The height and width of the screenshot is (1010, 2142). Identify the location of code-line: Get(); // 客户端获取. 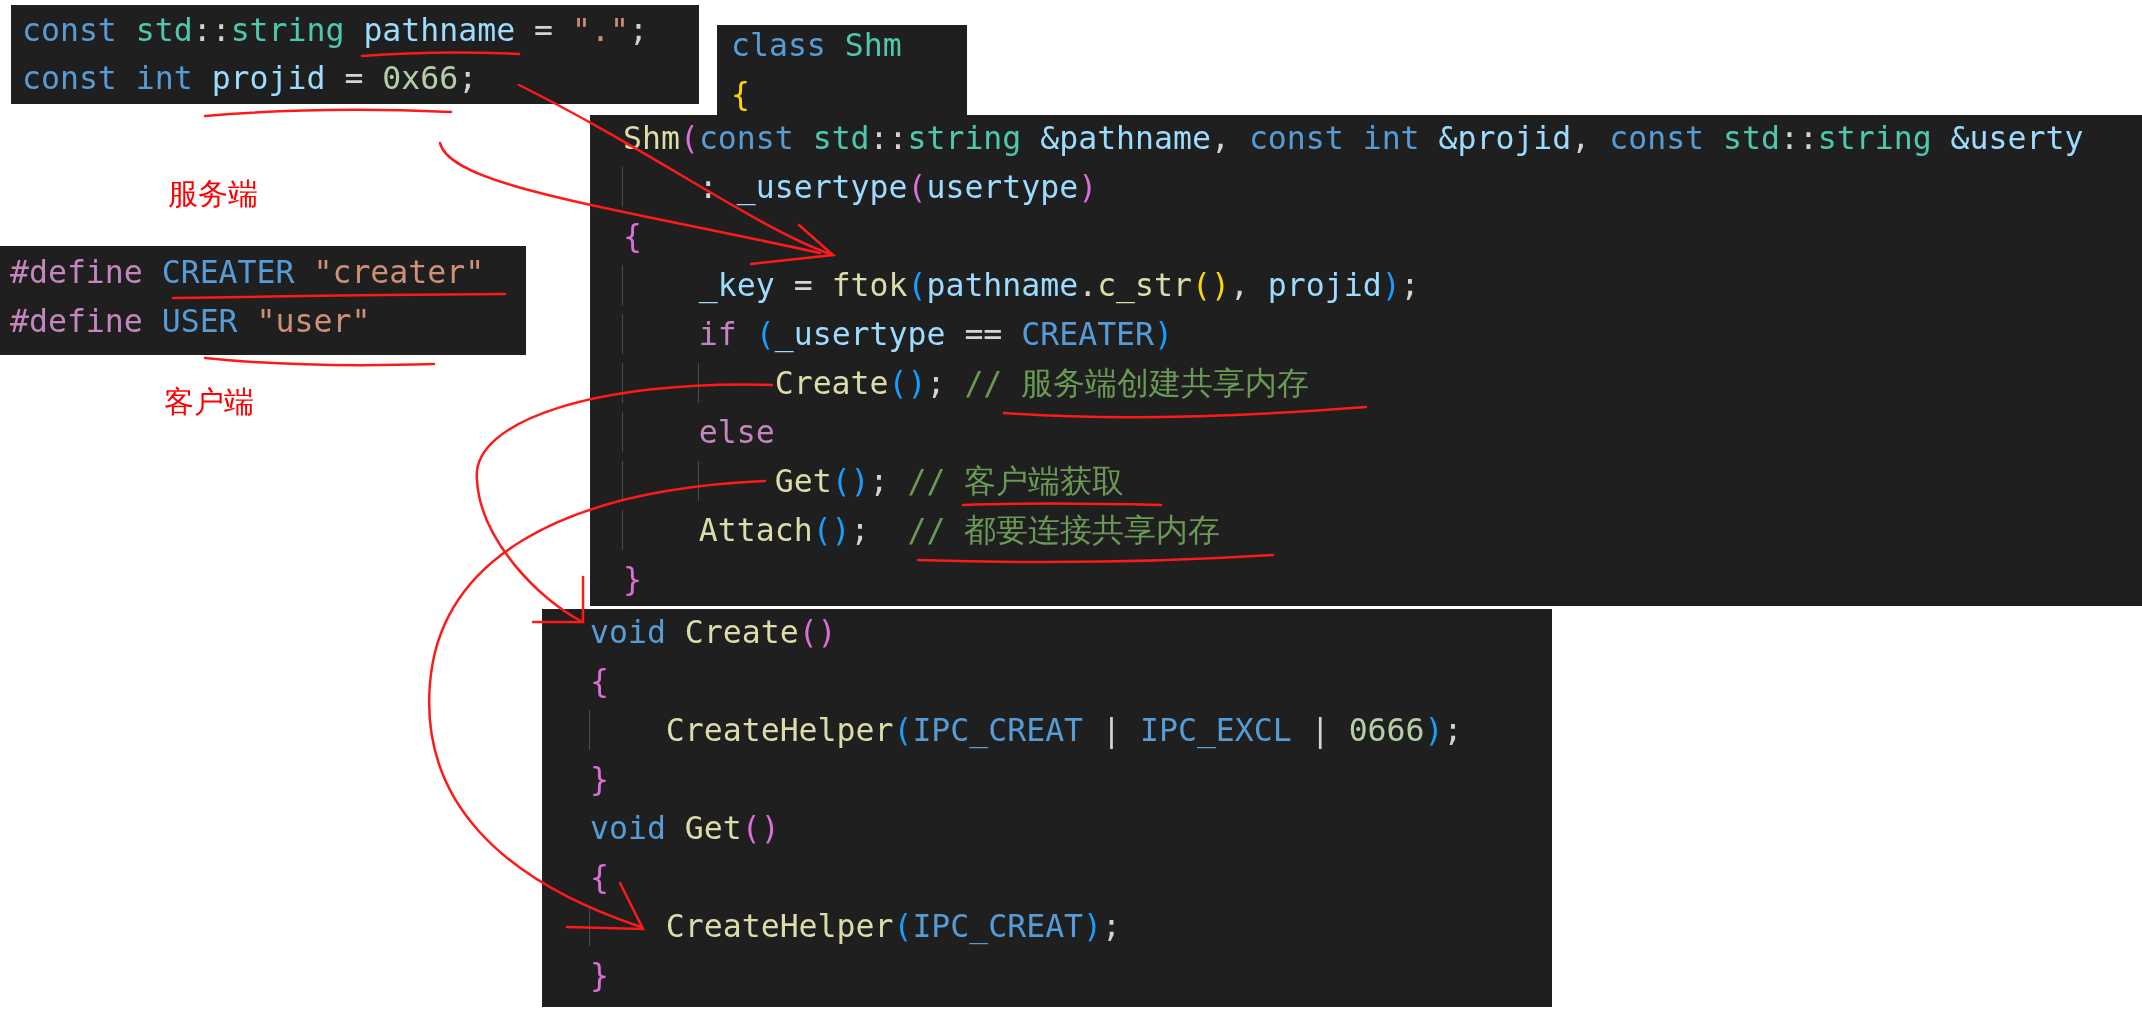
(874, 481).